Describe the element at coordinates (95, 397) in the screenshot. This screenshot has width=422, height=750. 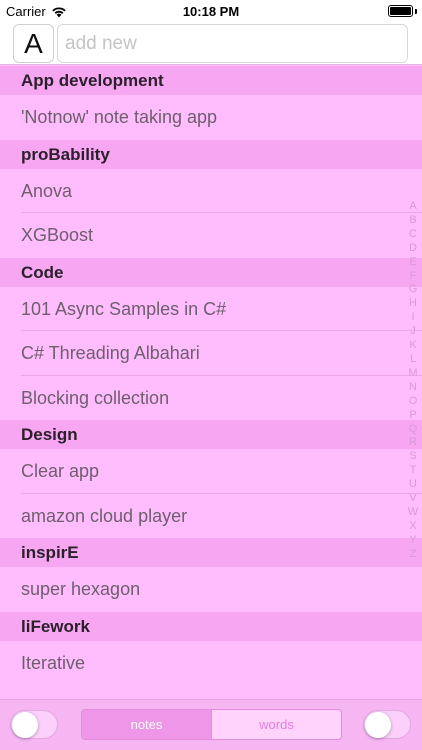
I see `list-item-label: Blocking collection` at that location.